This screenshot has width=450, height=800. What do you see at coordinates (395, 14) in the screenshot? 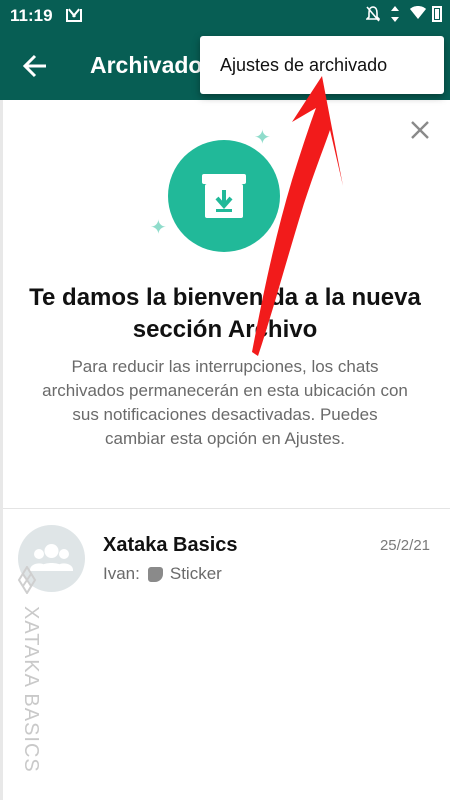
I see `data-arrows-icon` at bounding box center [395, 14].